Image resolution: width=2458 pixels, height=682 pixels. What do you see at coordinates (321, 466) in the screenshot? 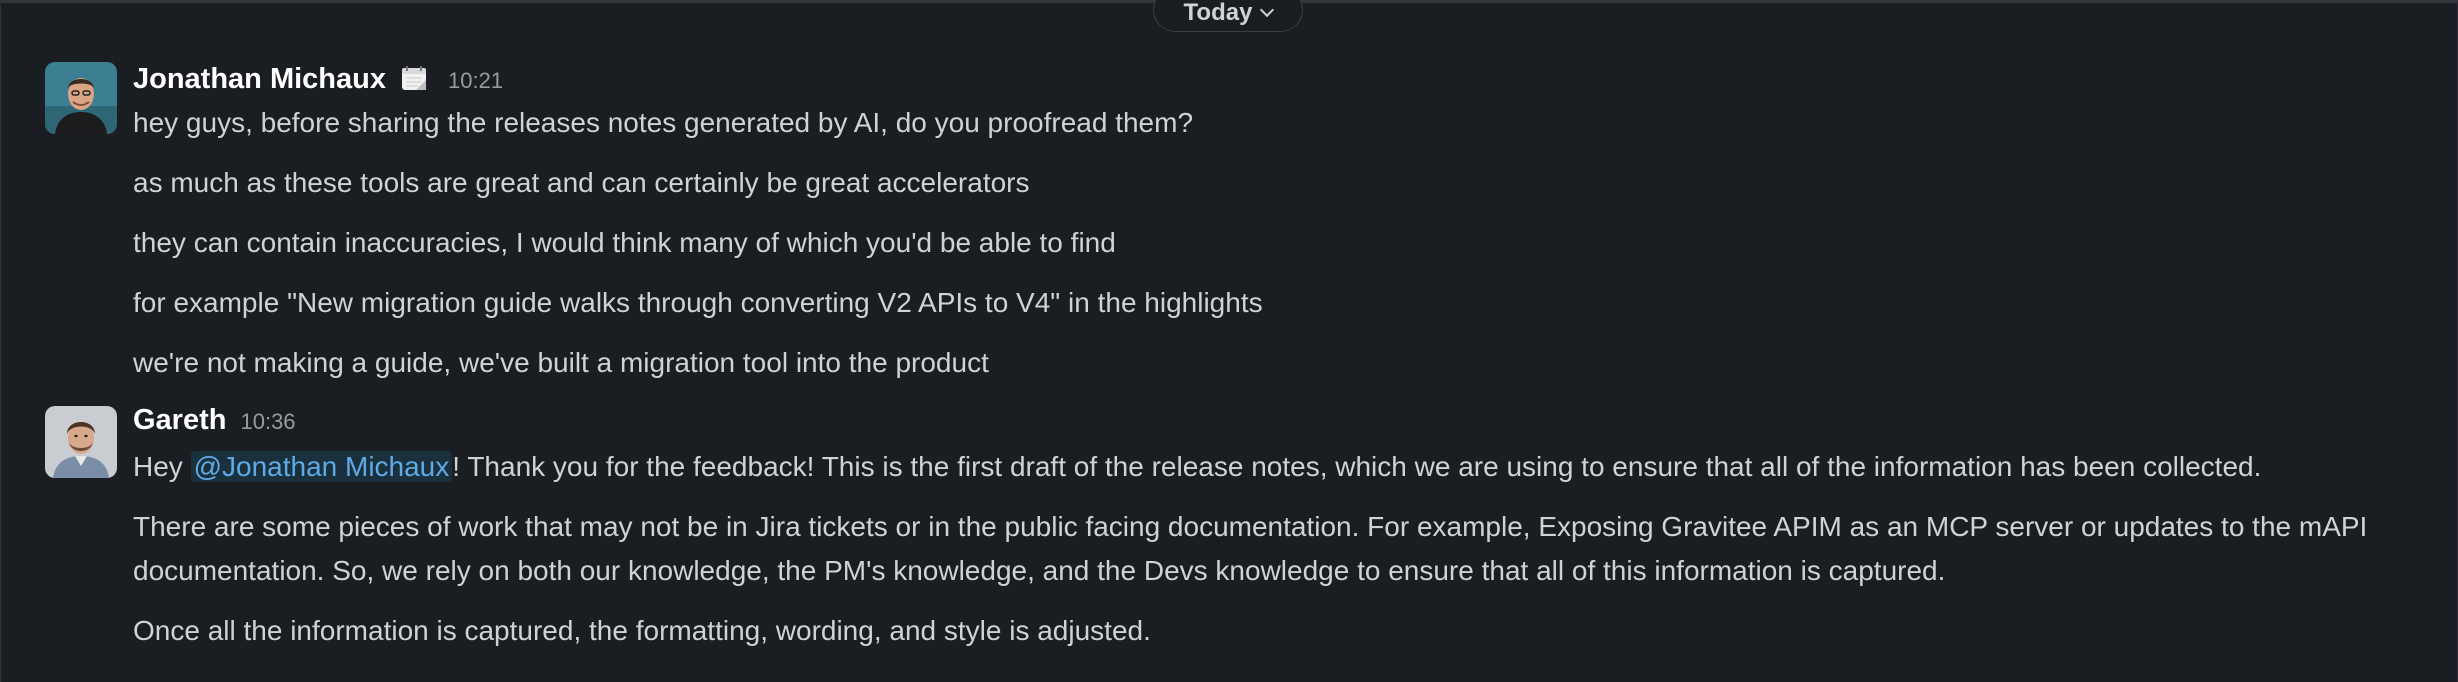
I see `user-mention: @Jonathan Michaux` at bounding box center [321, 466].